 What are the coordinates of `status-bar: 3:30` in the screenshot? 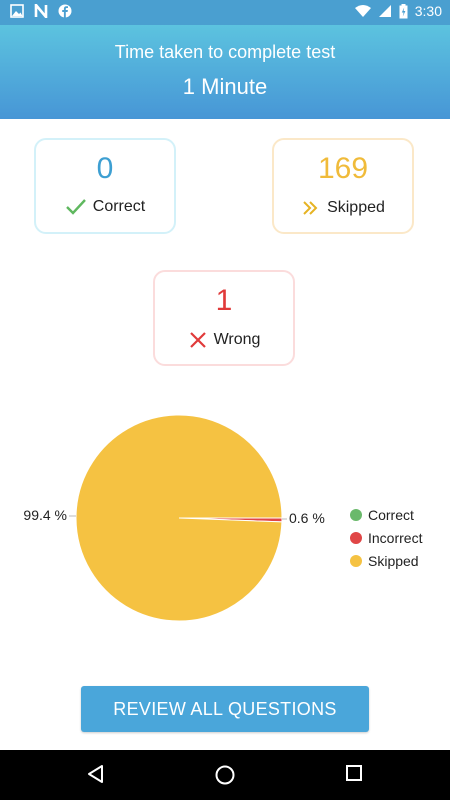 It's located at (225, 12).